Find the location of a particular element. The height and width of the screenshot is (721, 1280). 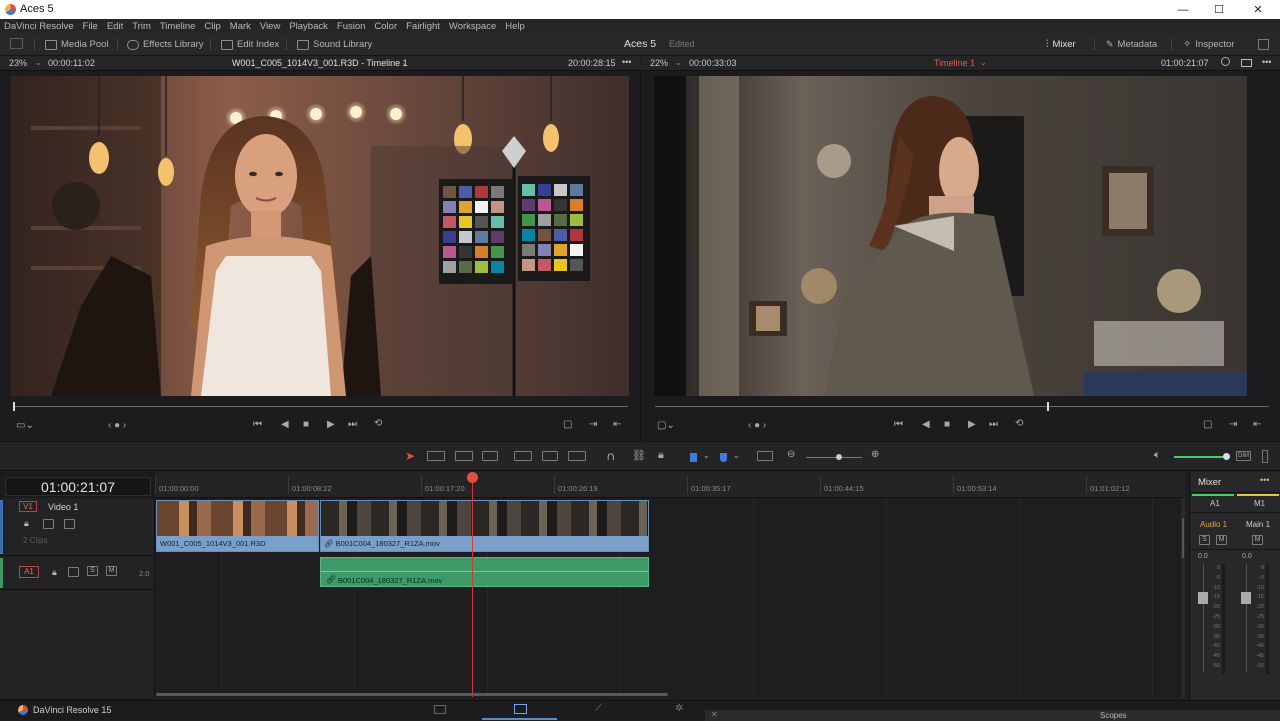

timeline-in-icon: ⇤ is located at coordinates (1257, 424).